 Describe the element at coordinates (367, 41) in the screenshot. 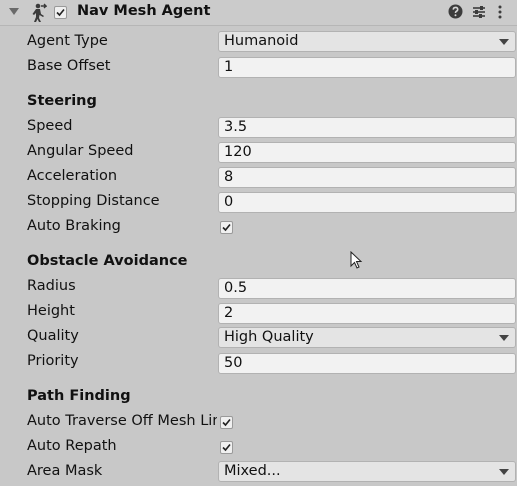

I see `agent-type-dropdown: Humanoid` at that location.